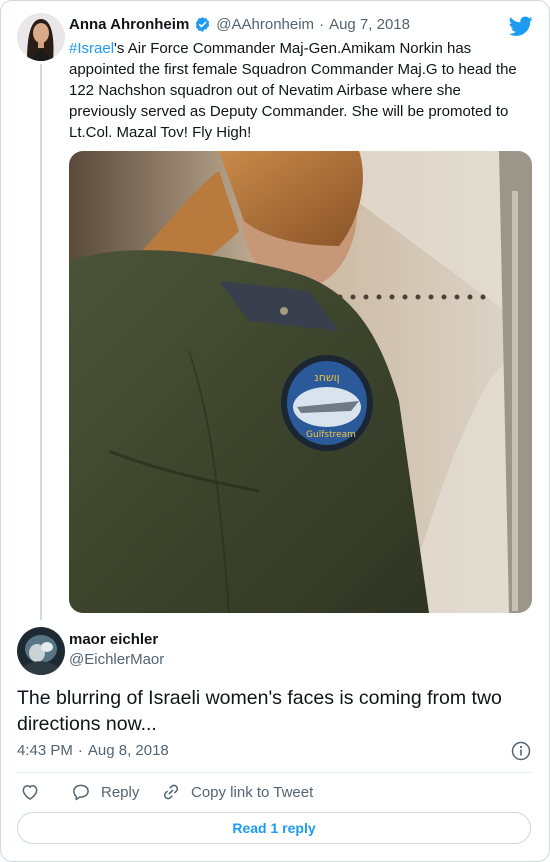  Describe the element at coordinates (41, 37) in the screenshot. I see `avatar-anna-ahronheim` at that location.